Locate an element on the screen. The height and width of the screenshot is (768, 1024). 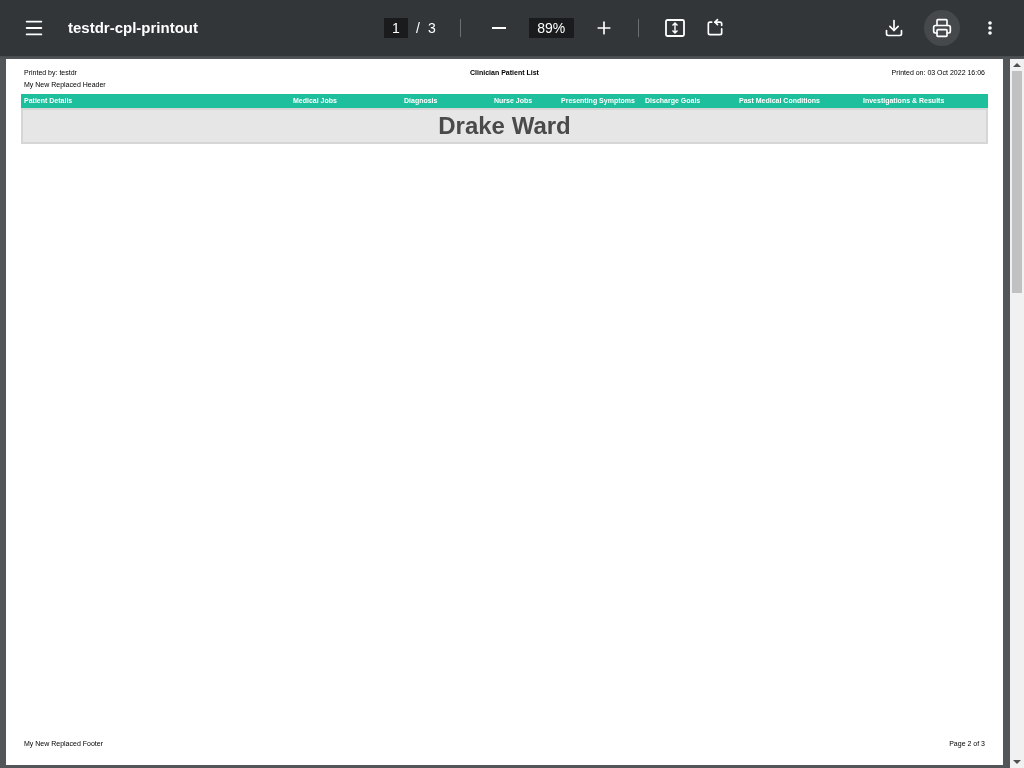
print-icon is located at coordinates (942, 28).